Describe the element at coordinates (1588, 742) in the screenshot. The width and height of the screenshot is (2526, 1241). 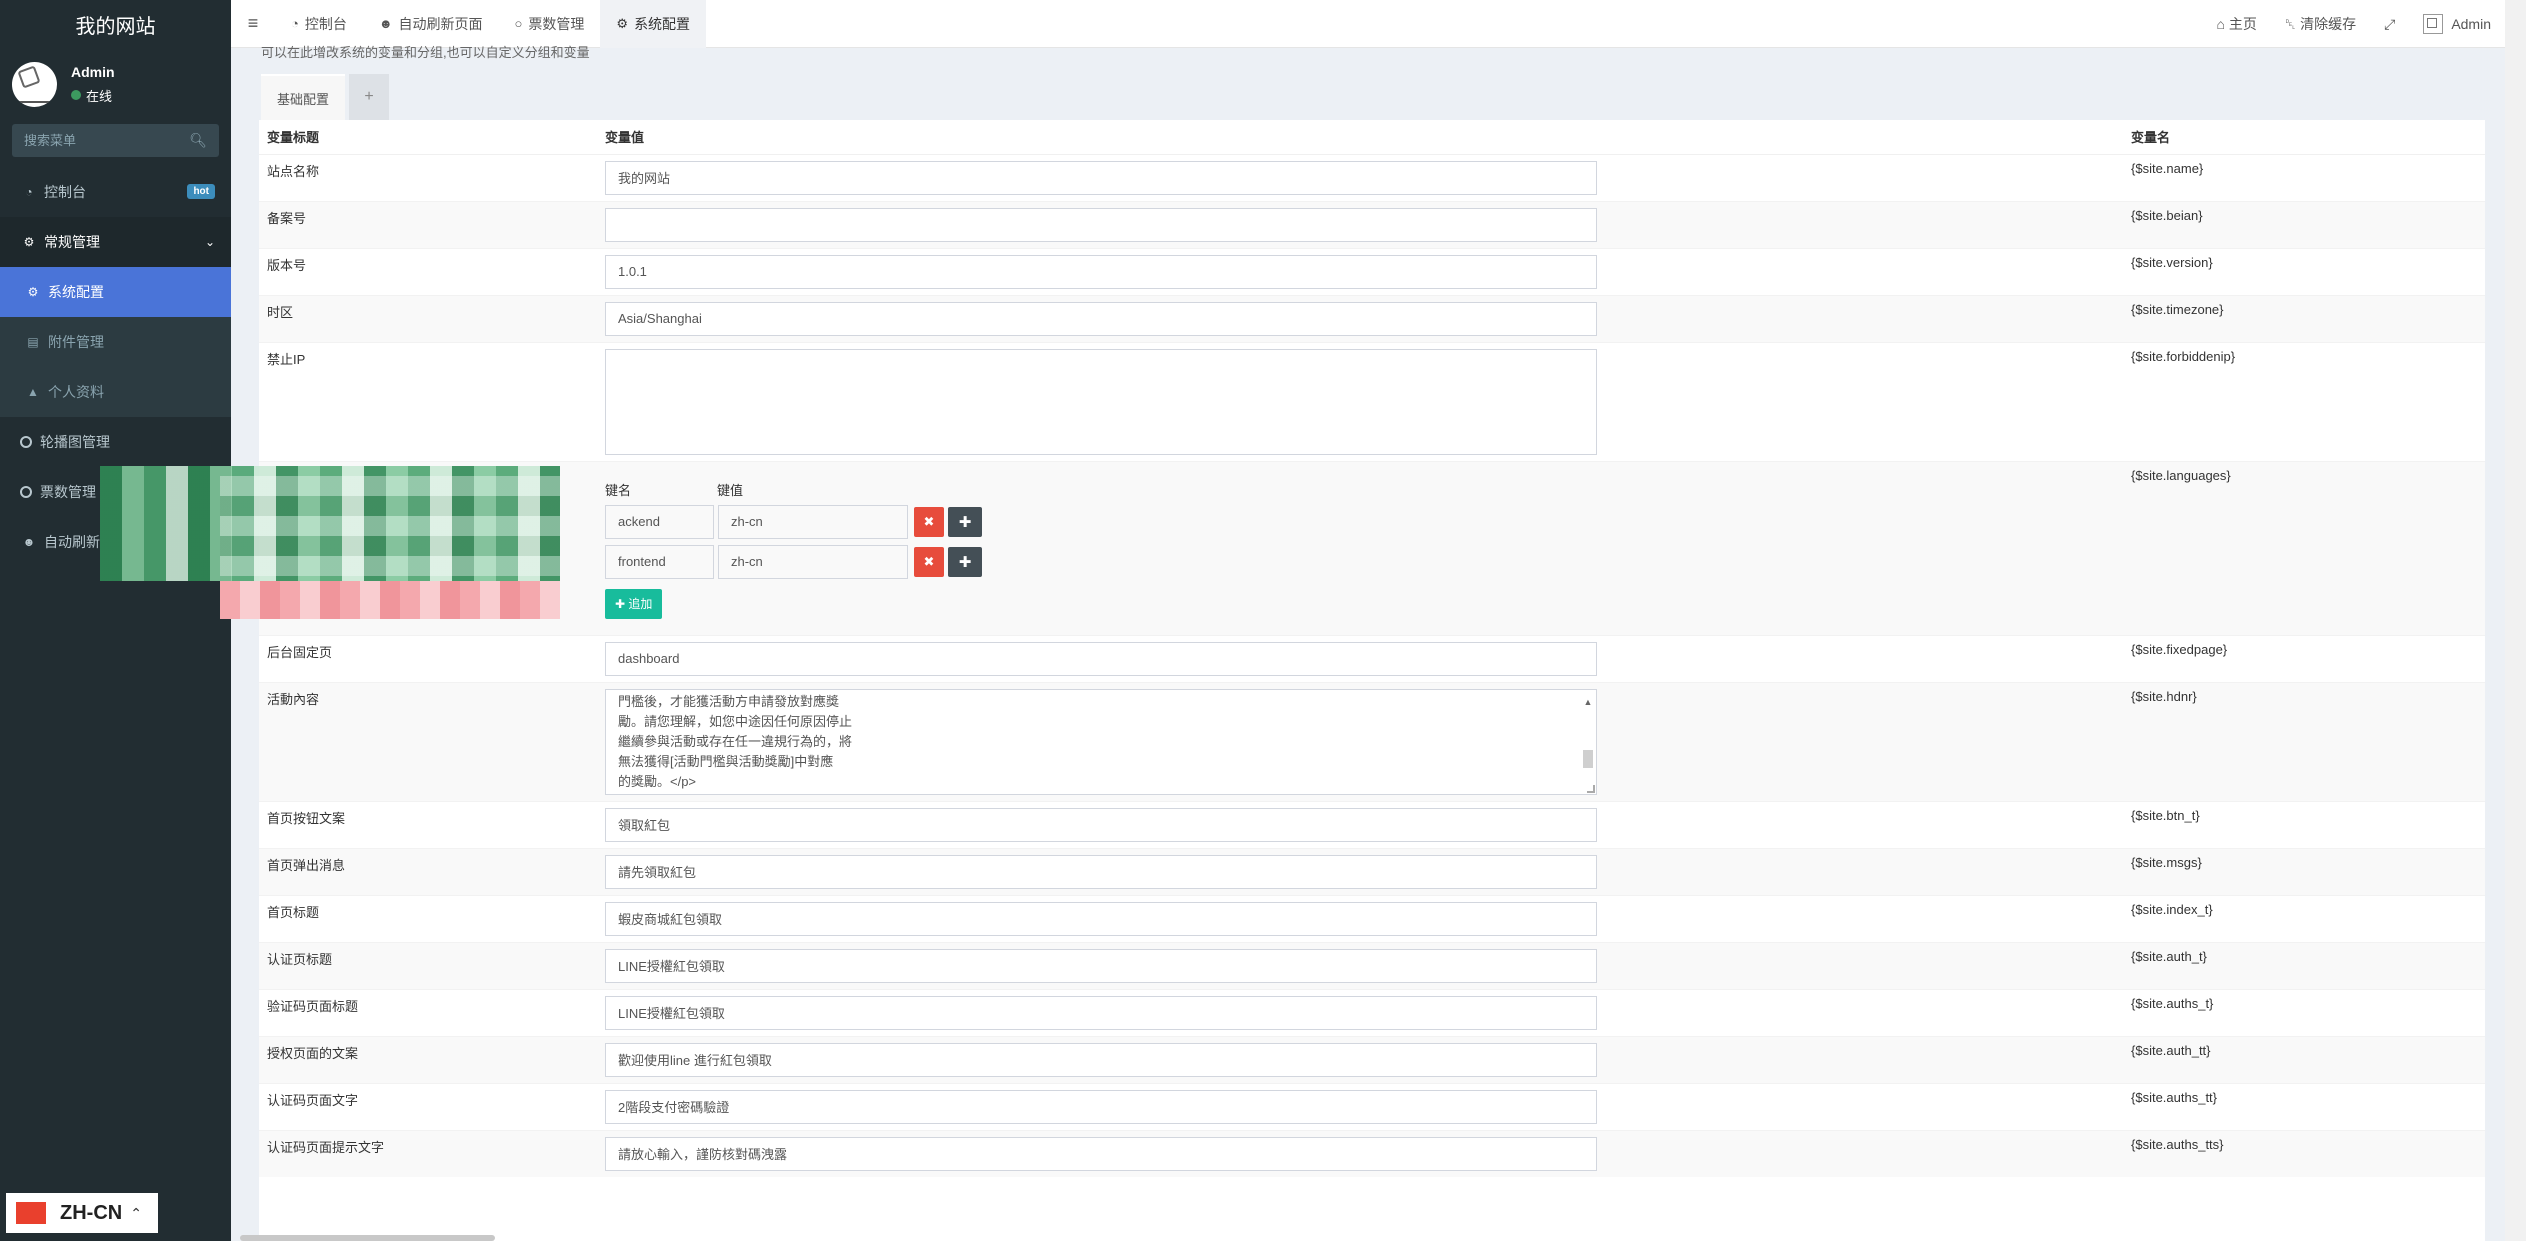
I see `textarea-scrollbar: ▲` at that location.